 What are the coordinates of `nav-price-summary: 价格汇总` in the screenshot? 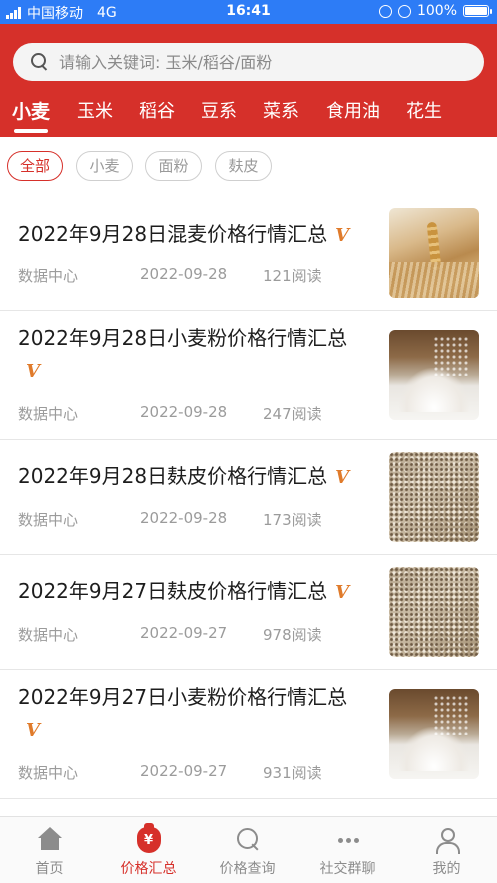 It's located at (148, 850).